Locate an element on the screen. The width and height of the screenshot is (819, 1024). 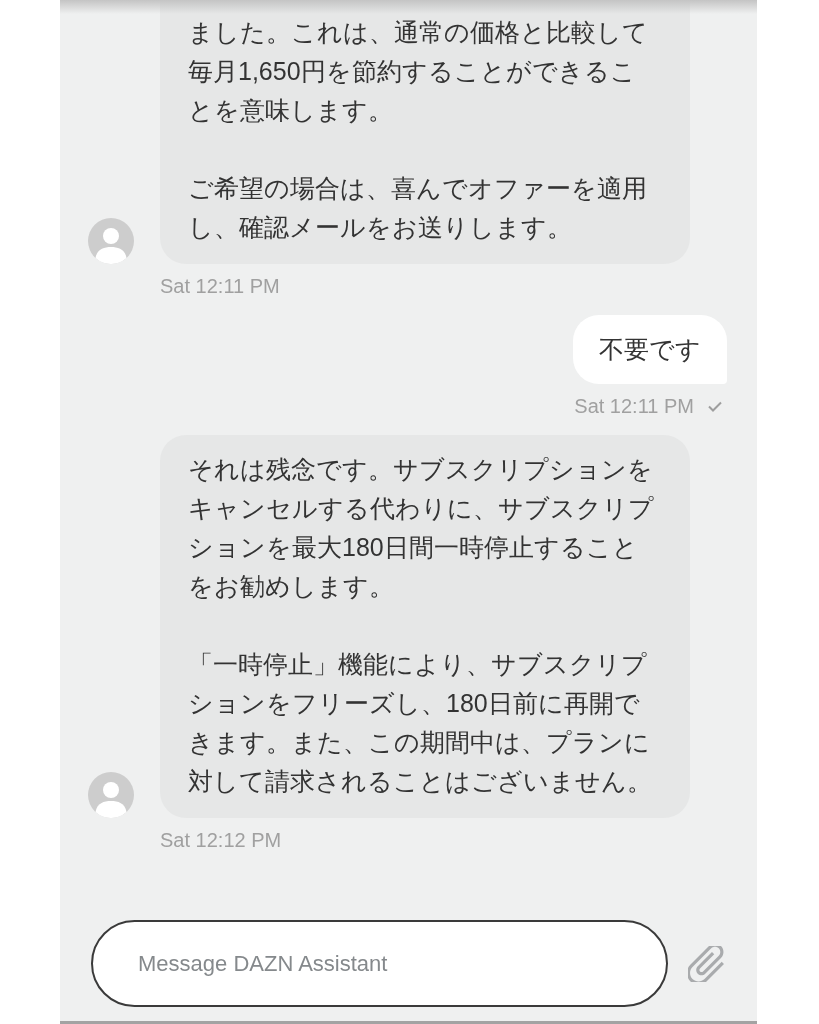
message-text: ご希望の場合は、喜んでオファーを適用し、確認メールをお送りします。 is located at coordinates (418, 208).